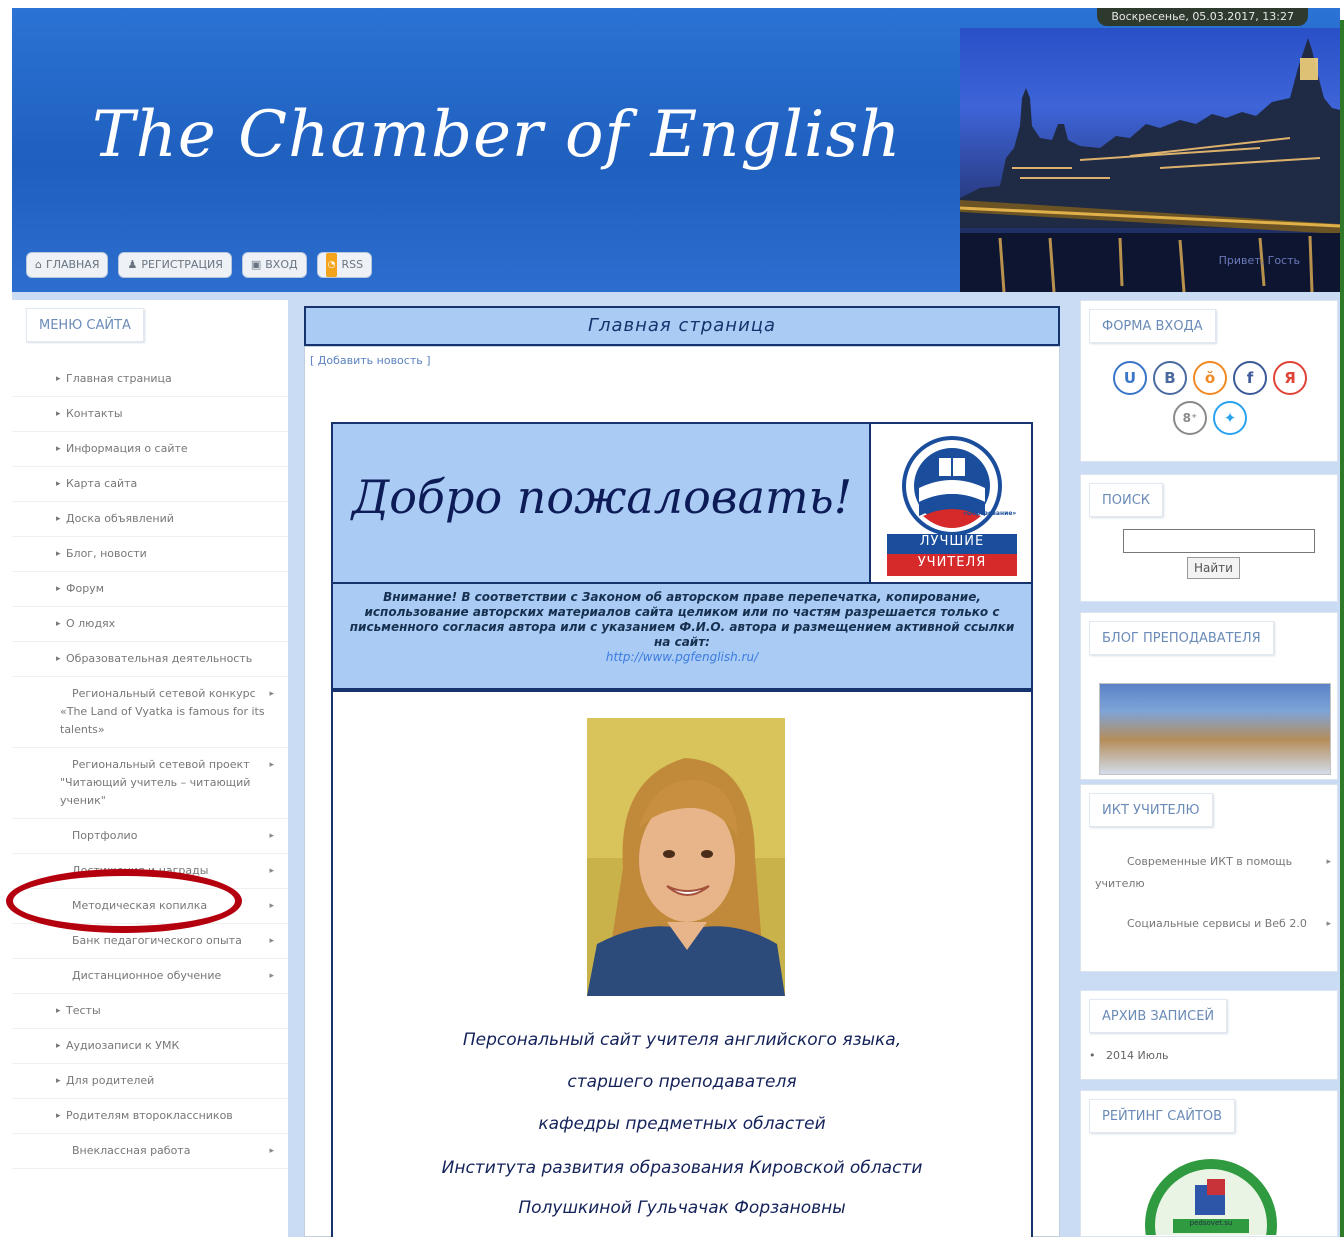 This screenshot has height=1237, width=1344. What do you see at coordinates (1128, 1055) in the screenshot?
I see `archive-item: • 2014 Июль` at bounding box center [1128, 1055].